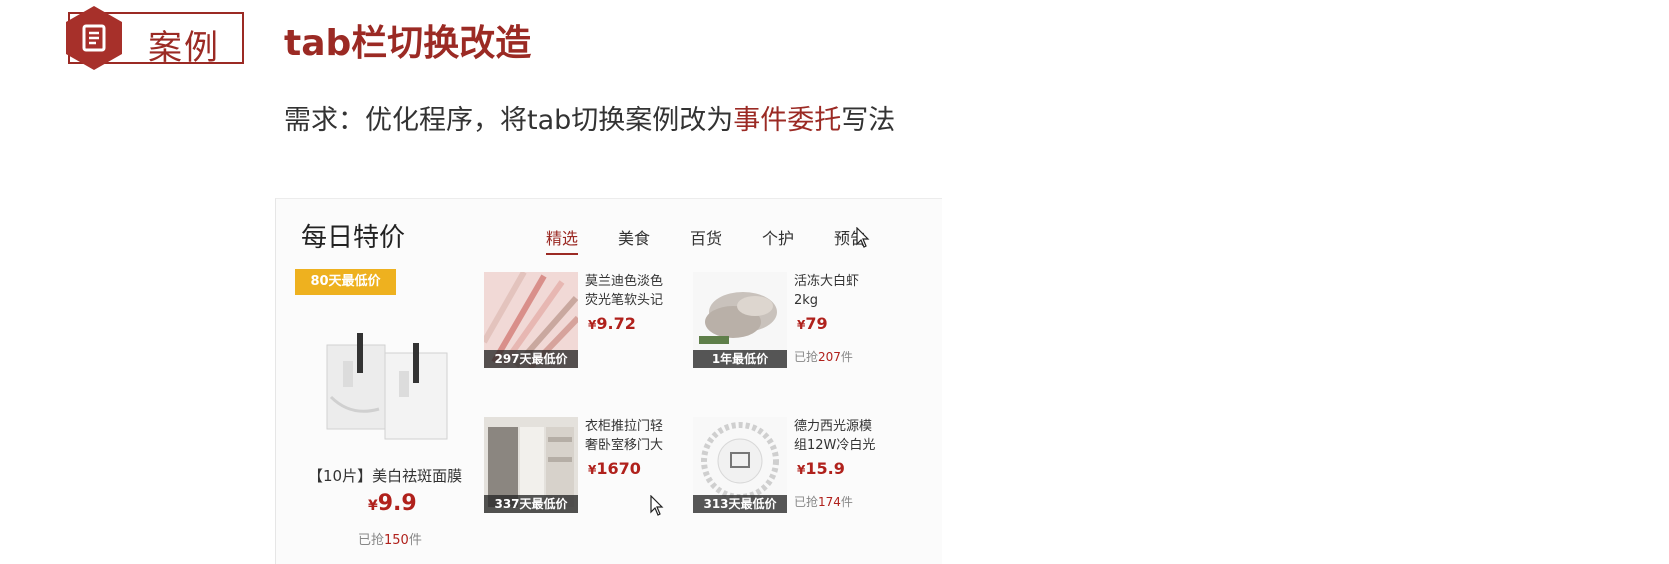 This screenshot has width=1669, height=564. Describe the element at coordinates (744, 240) in the screenshot. I see `tab-bar: 精选 美食 百货 个护 预告` at that location.